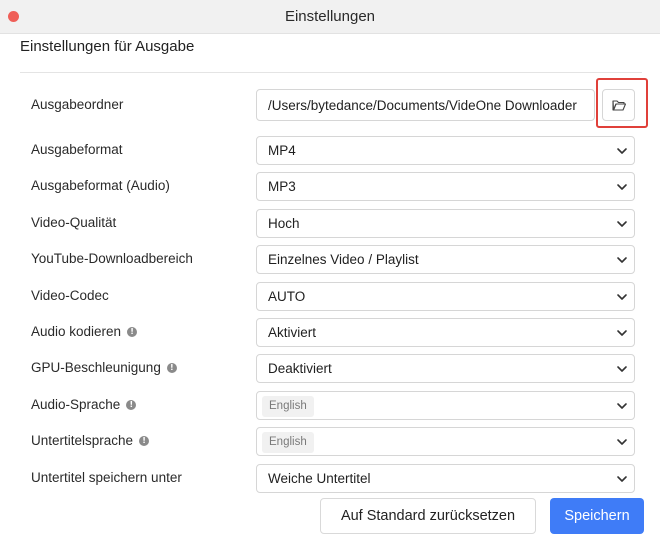 The height and width of the screenshot is (550, 660). I want to click on setting-label-text: Ausgabeformat (Audio), so click(100, 185).